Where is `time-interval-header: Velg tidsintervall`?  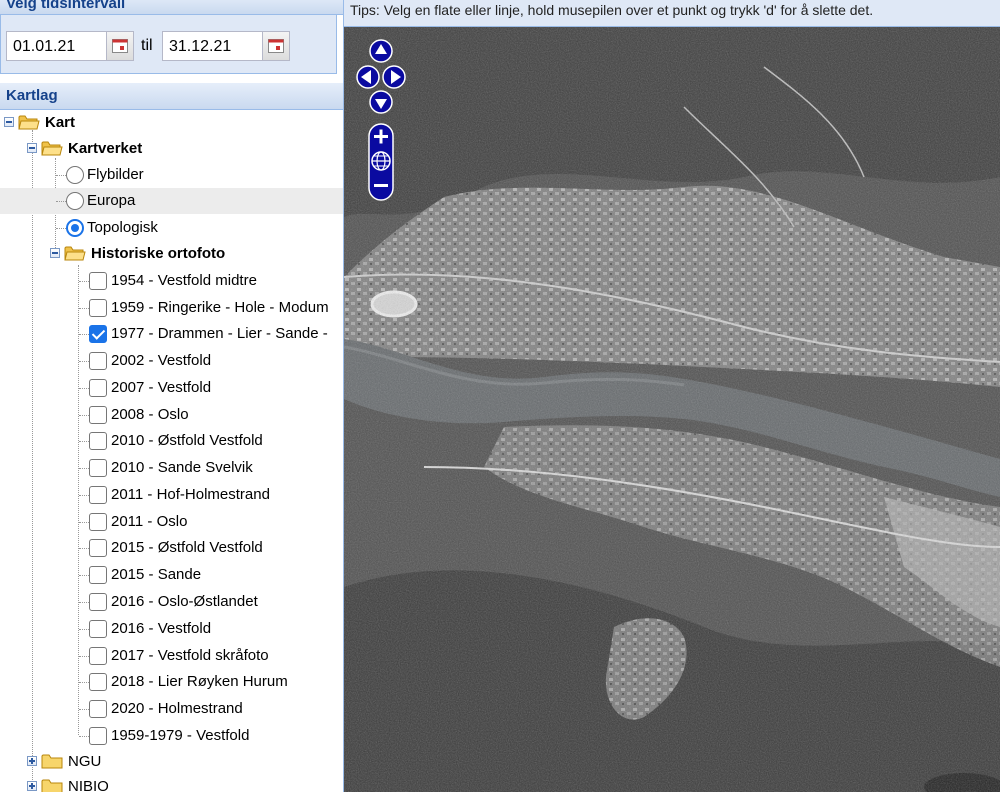
time-interval-header: Velg tidsintervall is located at coordinates (171, 7).